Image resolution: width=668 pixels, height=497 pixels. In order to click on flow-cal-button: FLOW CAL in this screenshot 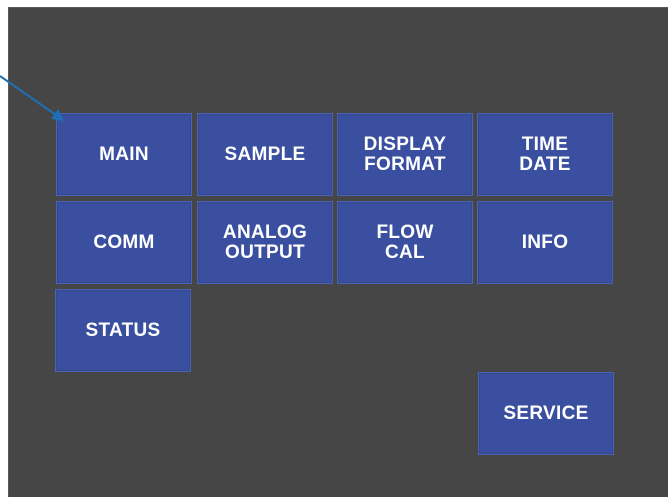, I will do `click(405, 242)`.